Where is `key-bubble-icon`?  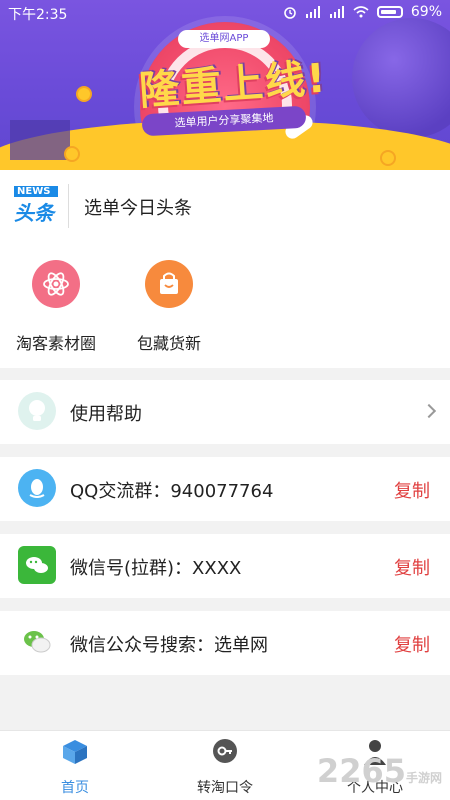
key-bubble-icon is located at coordinates (225, 751).